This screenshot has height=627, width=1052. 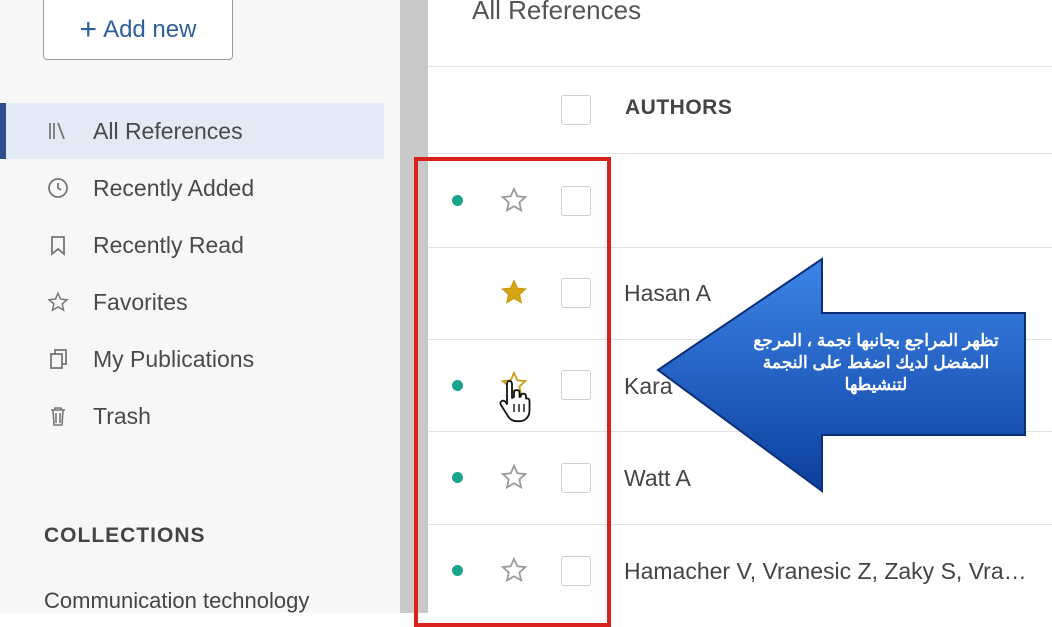 I want to click on trash-icon, so click(x=58, y=416).